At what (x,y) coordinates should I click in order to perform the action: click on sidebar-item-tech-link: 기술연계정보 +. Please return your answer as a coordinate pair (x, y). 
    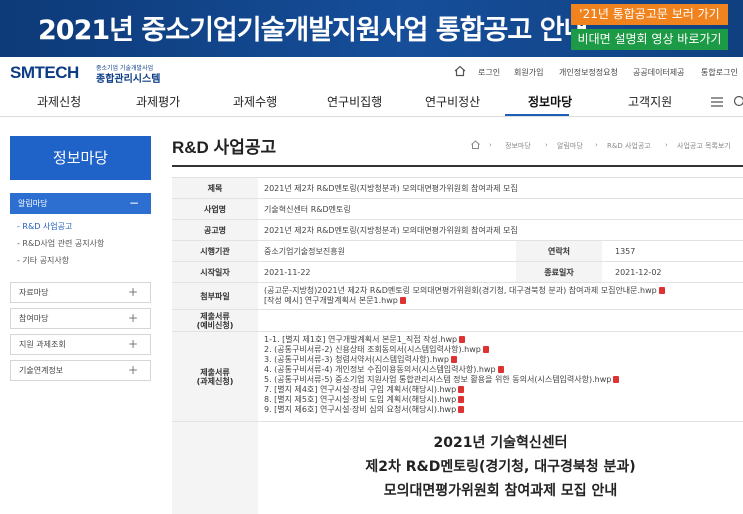
    Looking at the image, I should click on (80, 370).